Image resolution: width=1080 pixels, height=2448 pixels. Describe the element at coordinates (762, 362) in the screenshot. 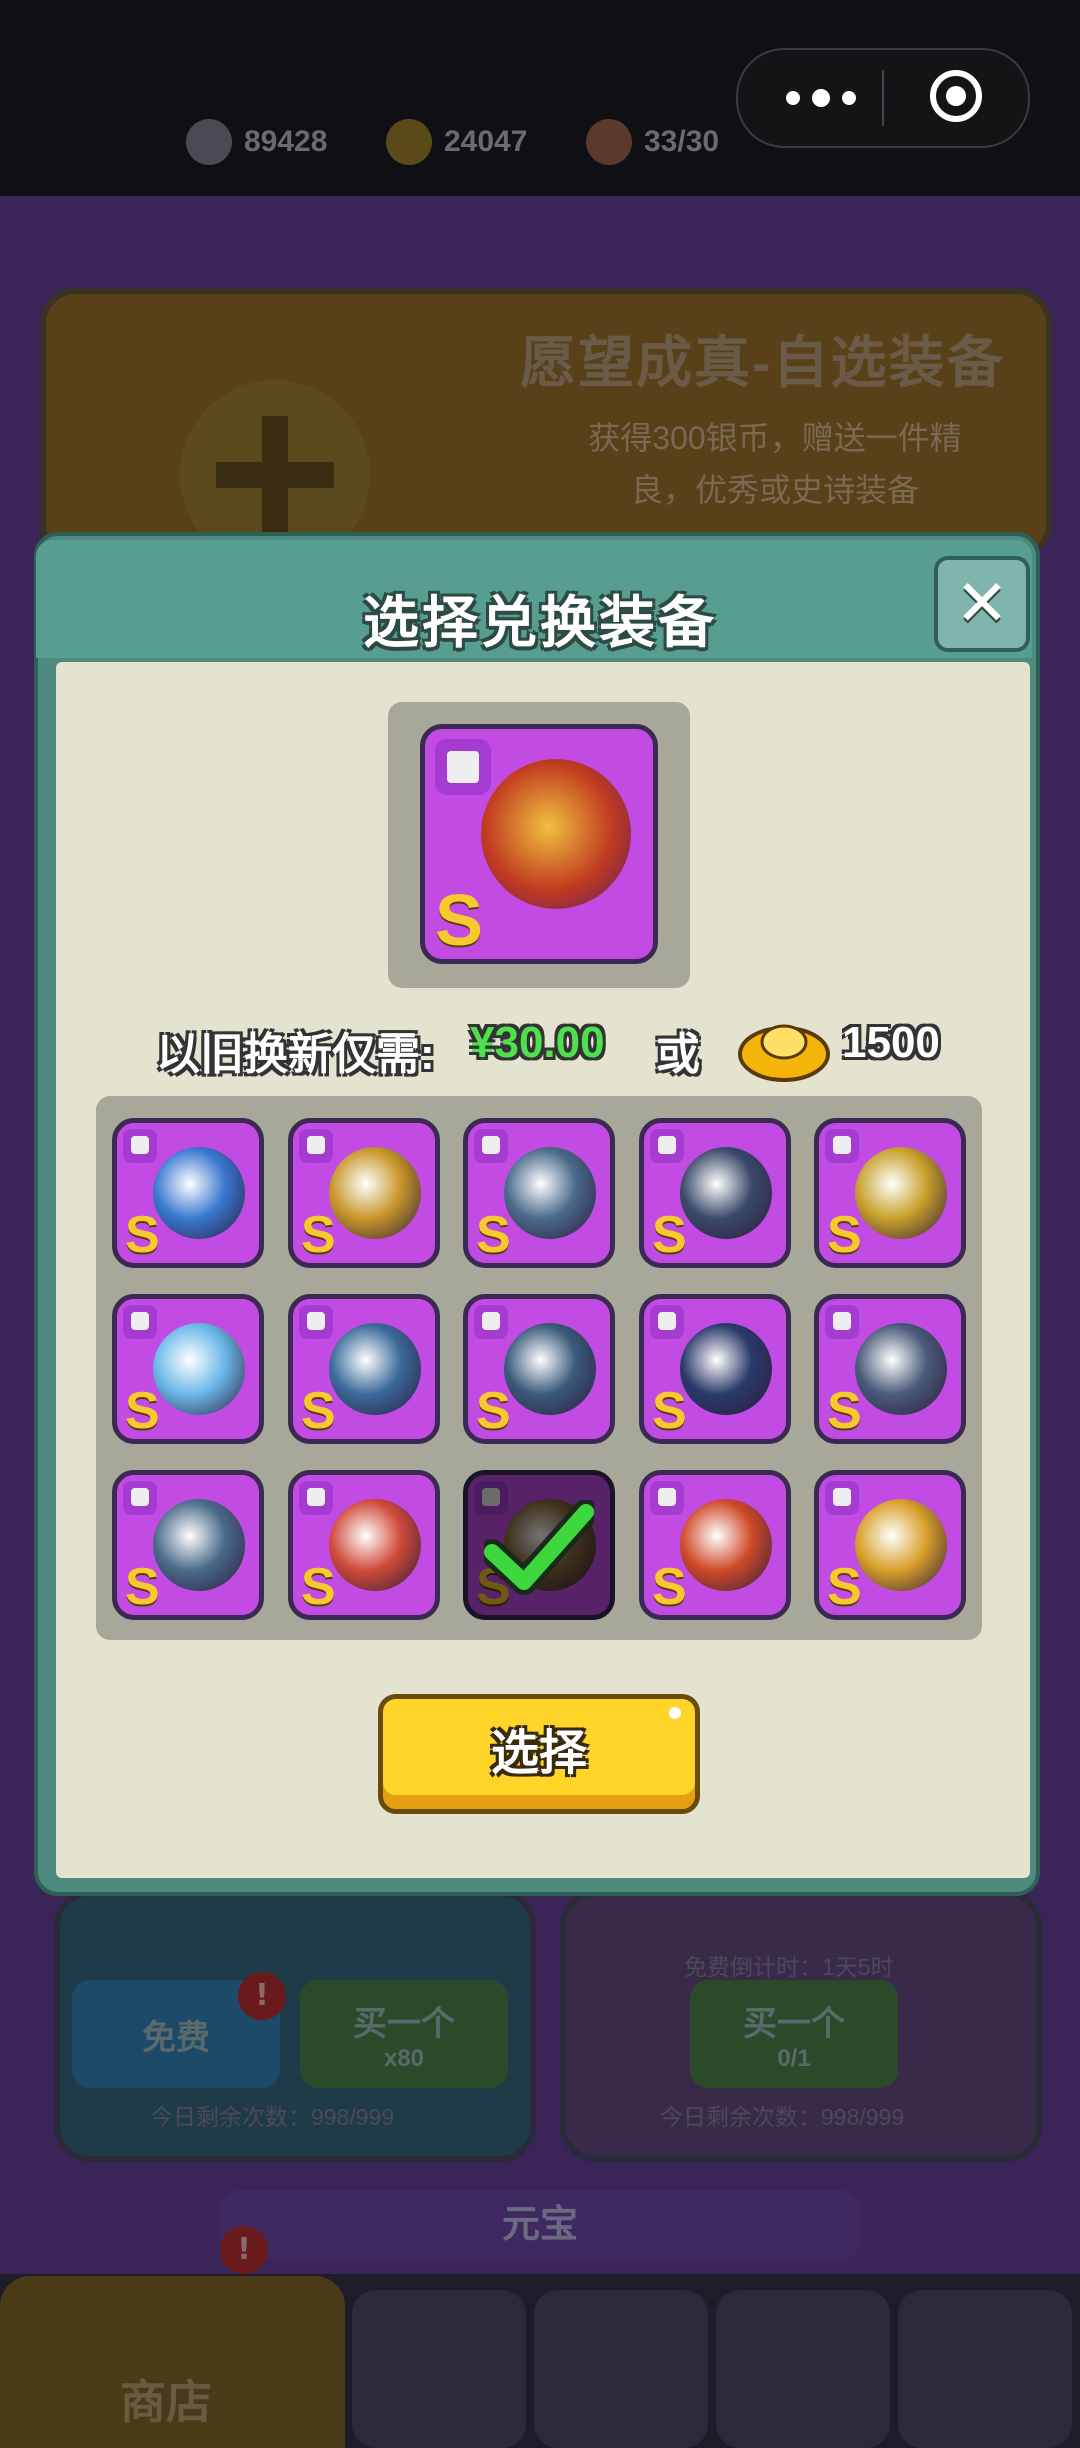

I see `banner-title: 愿望成真-自选装备` at that location.